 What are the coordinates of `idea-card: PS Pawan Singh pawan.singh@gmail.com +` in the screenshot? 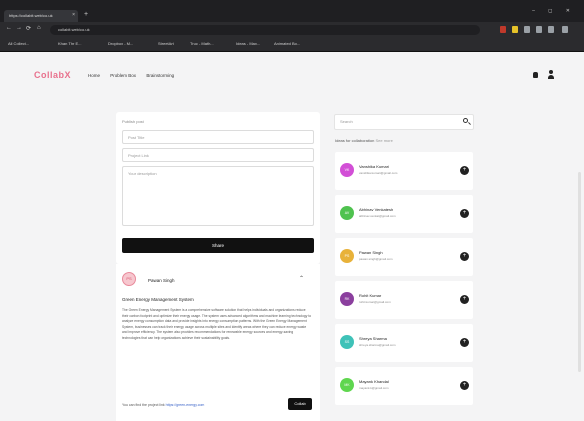 It's located at (404, 257).